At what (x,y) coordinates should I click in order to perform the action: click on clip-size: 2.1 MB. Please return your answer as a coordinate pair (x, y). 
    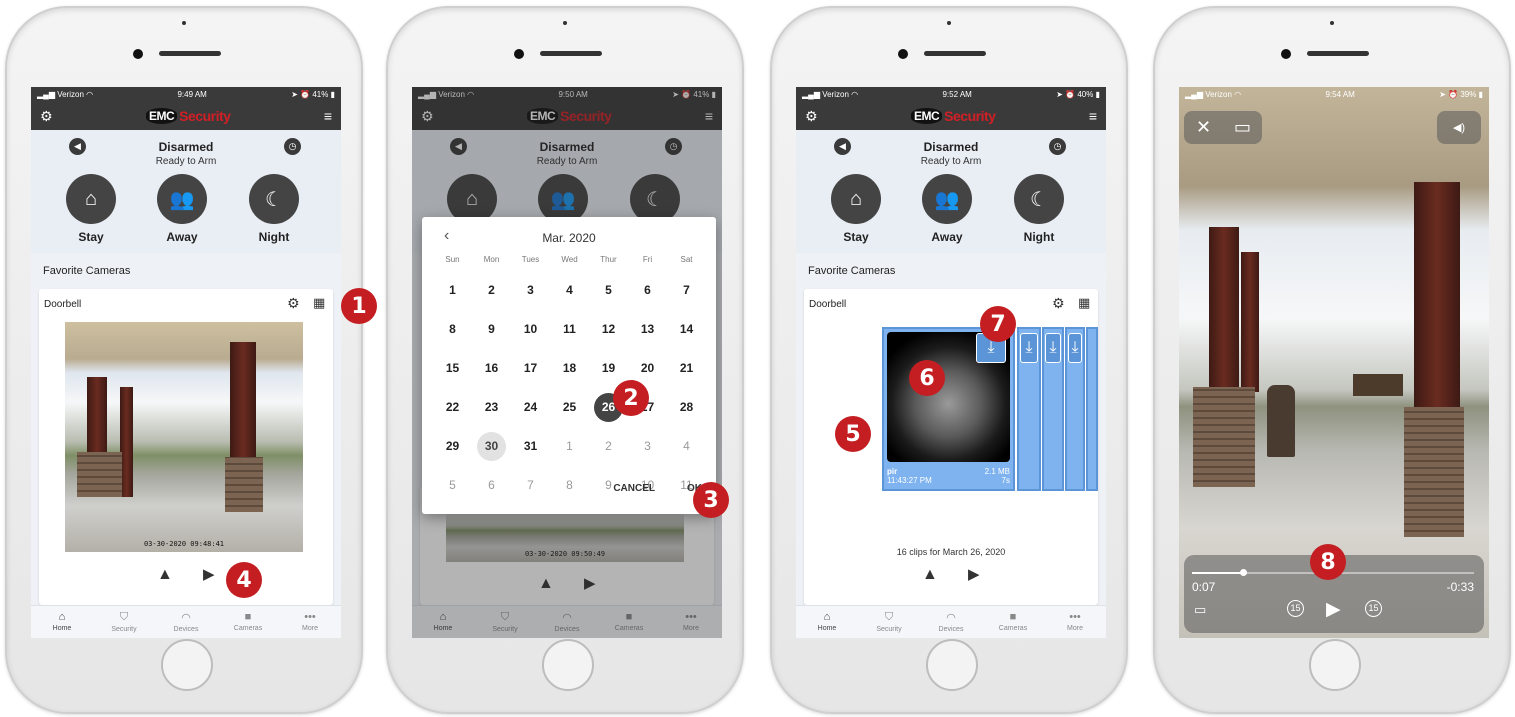
    Looking at the image, I should click on (997, 471).